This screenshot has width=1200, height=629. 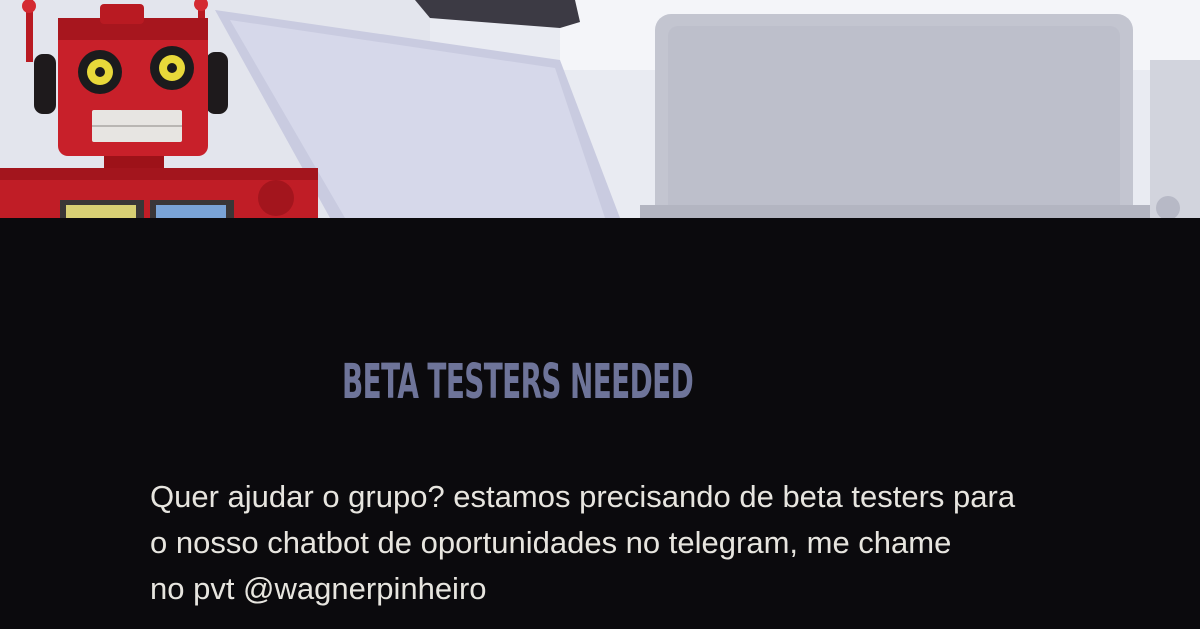 I want to click on message-line-3: no pvt @wagnerpinheiro, so click(x=318, y=588).